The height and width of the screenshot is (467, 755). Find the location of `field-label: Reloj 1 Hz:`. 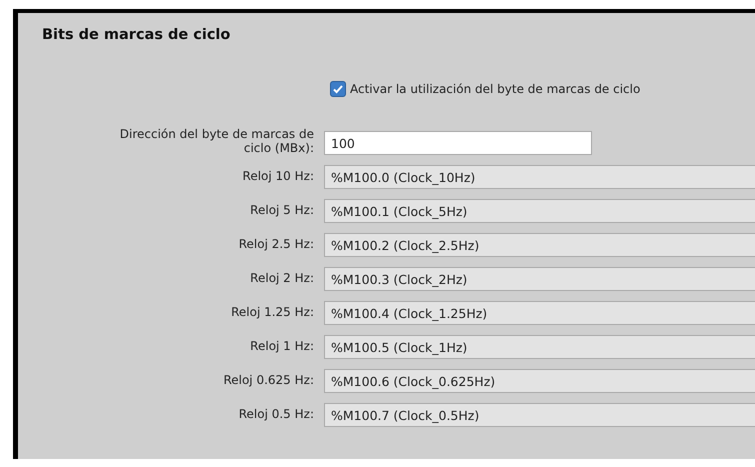

field-label: Reloj 1 Hz: is located at coordinates (282, 346).